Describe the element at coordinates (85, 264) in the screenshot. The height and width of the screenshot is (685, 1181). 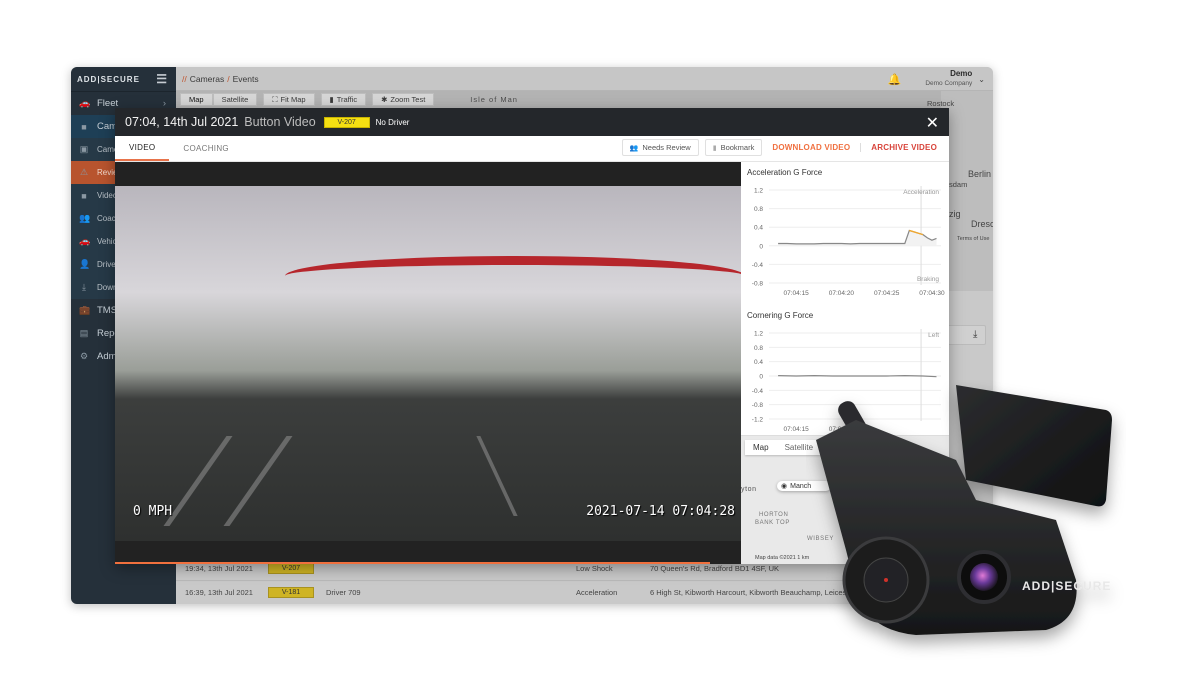
I see `person-icon: 👤` at that location.